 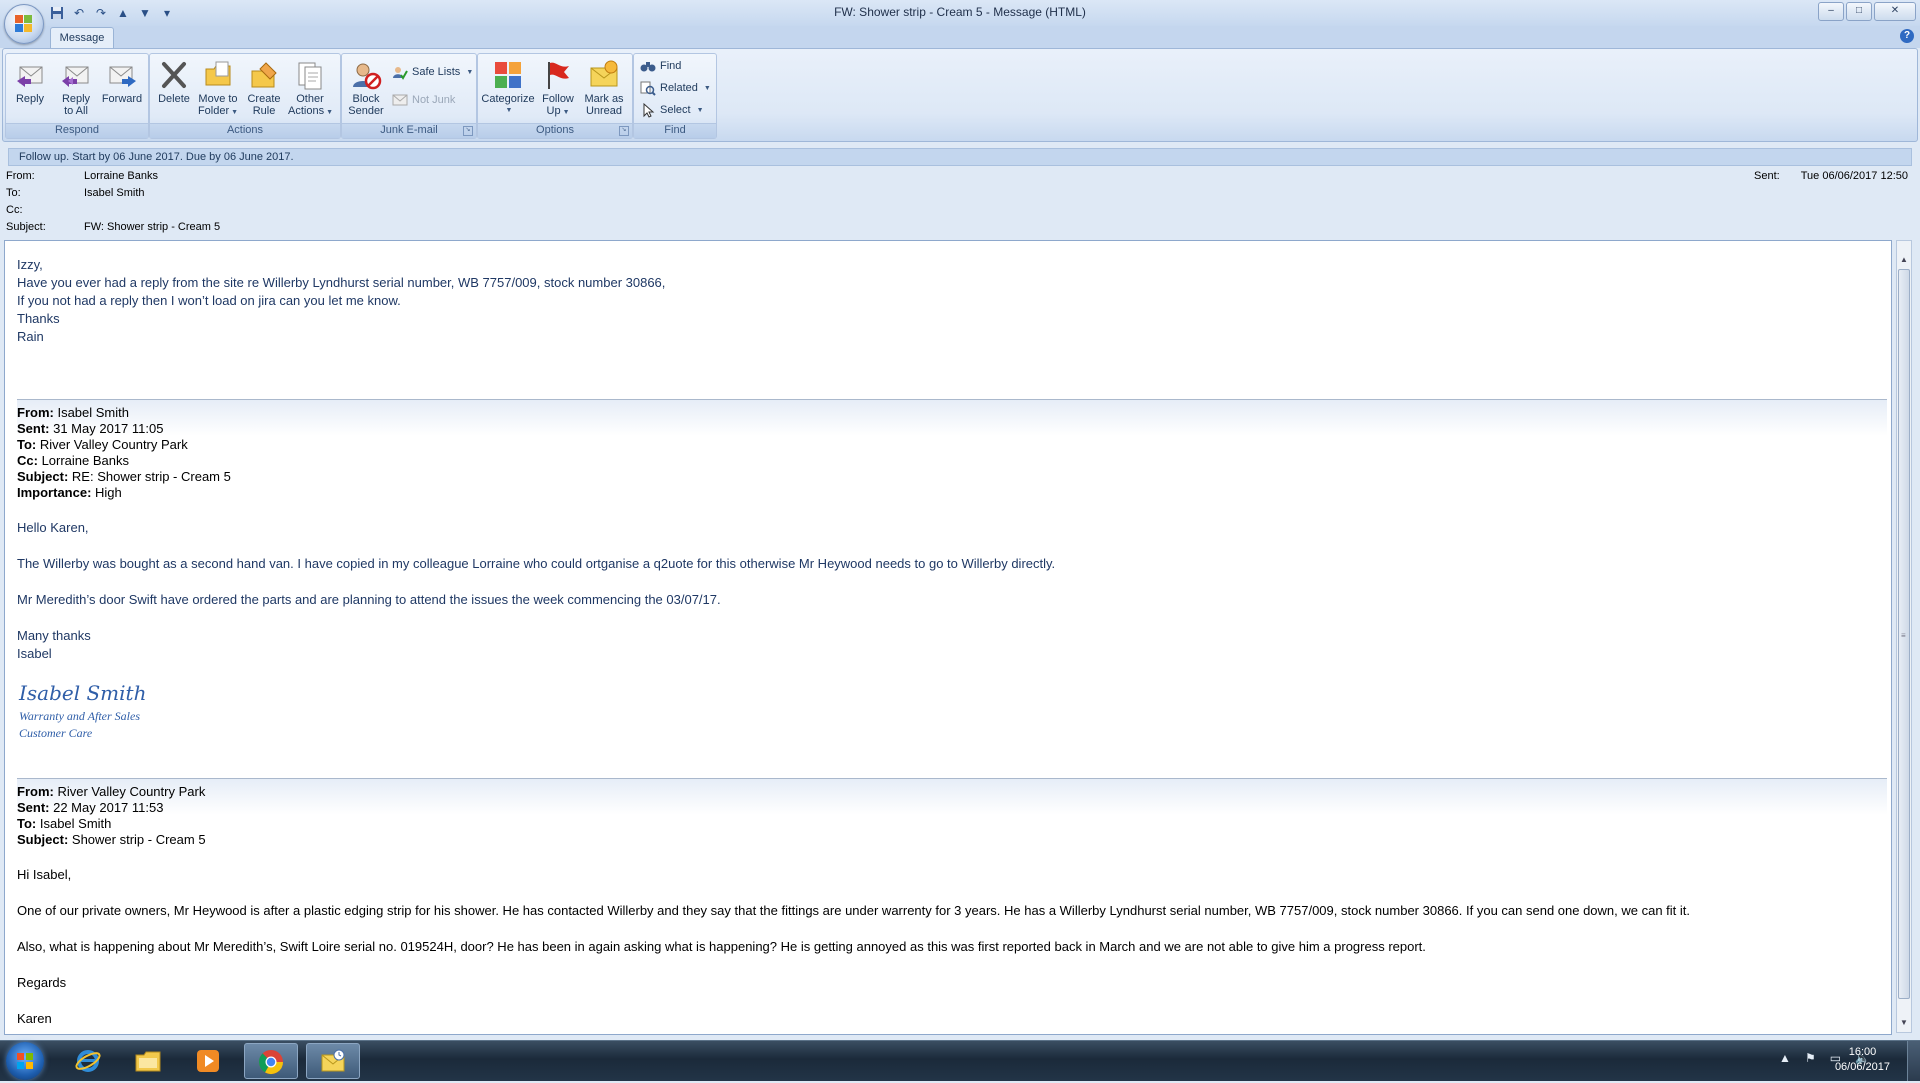 What do you see at coordinates (218, 99) in the screenshot?
I see `move-to-folder-label-1: Move to` at bounding box center [218, 99].